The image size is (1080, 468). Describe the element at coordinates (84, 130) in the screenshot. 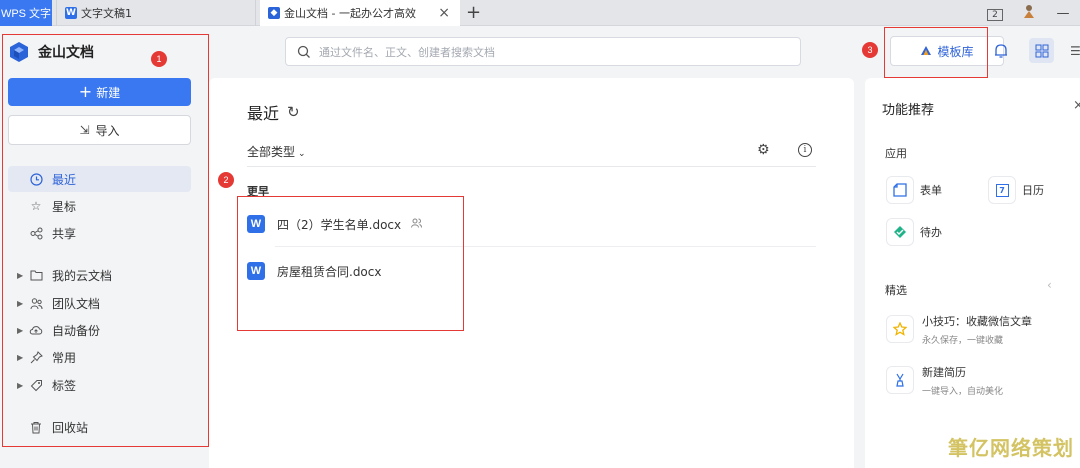

I see `import-icon: ⇲` at that location.